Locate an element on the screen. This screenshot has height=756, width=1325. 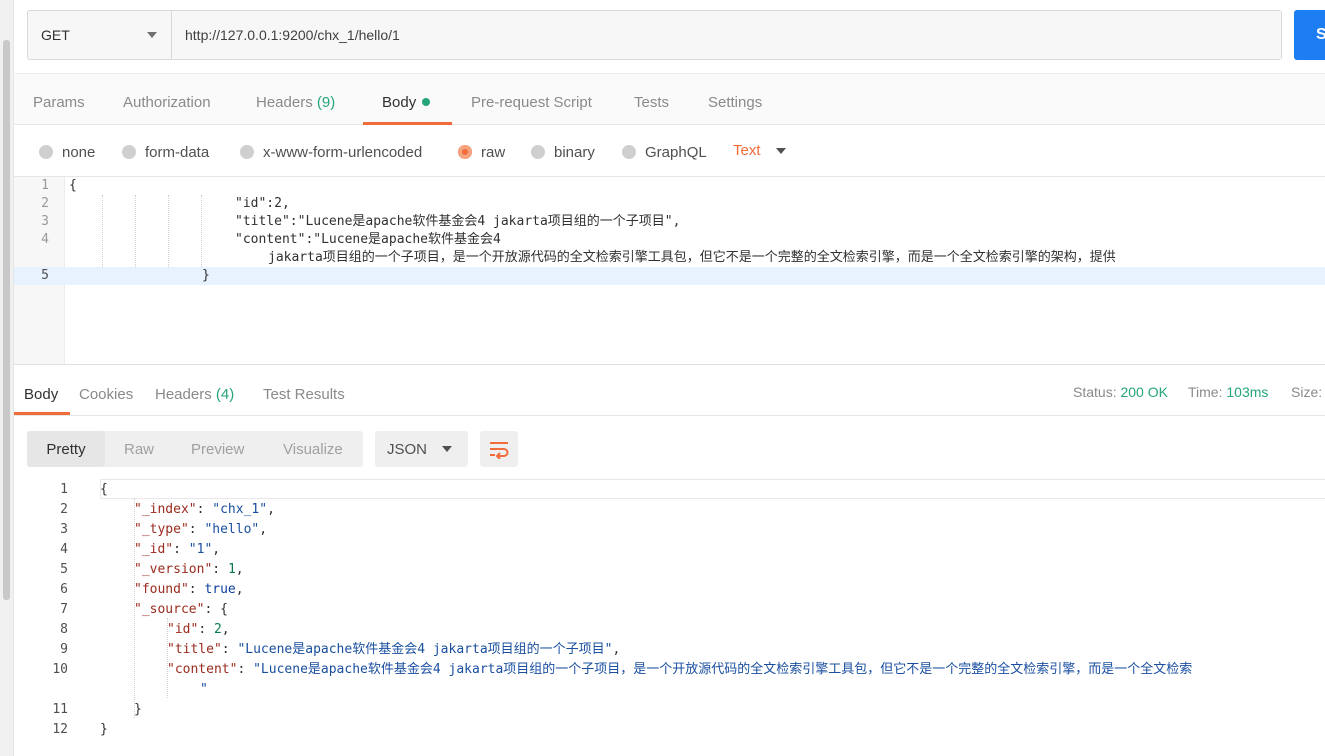
json-boolean: true is located at coordinates (220, 589).